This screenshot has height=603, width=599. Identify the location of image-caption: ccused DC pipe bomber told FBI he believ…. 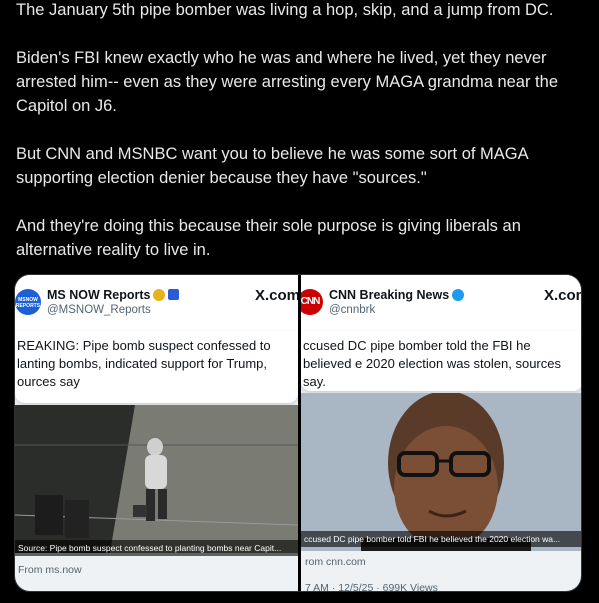
(441, 539).